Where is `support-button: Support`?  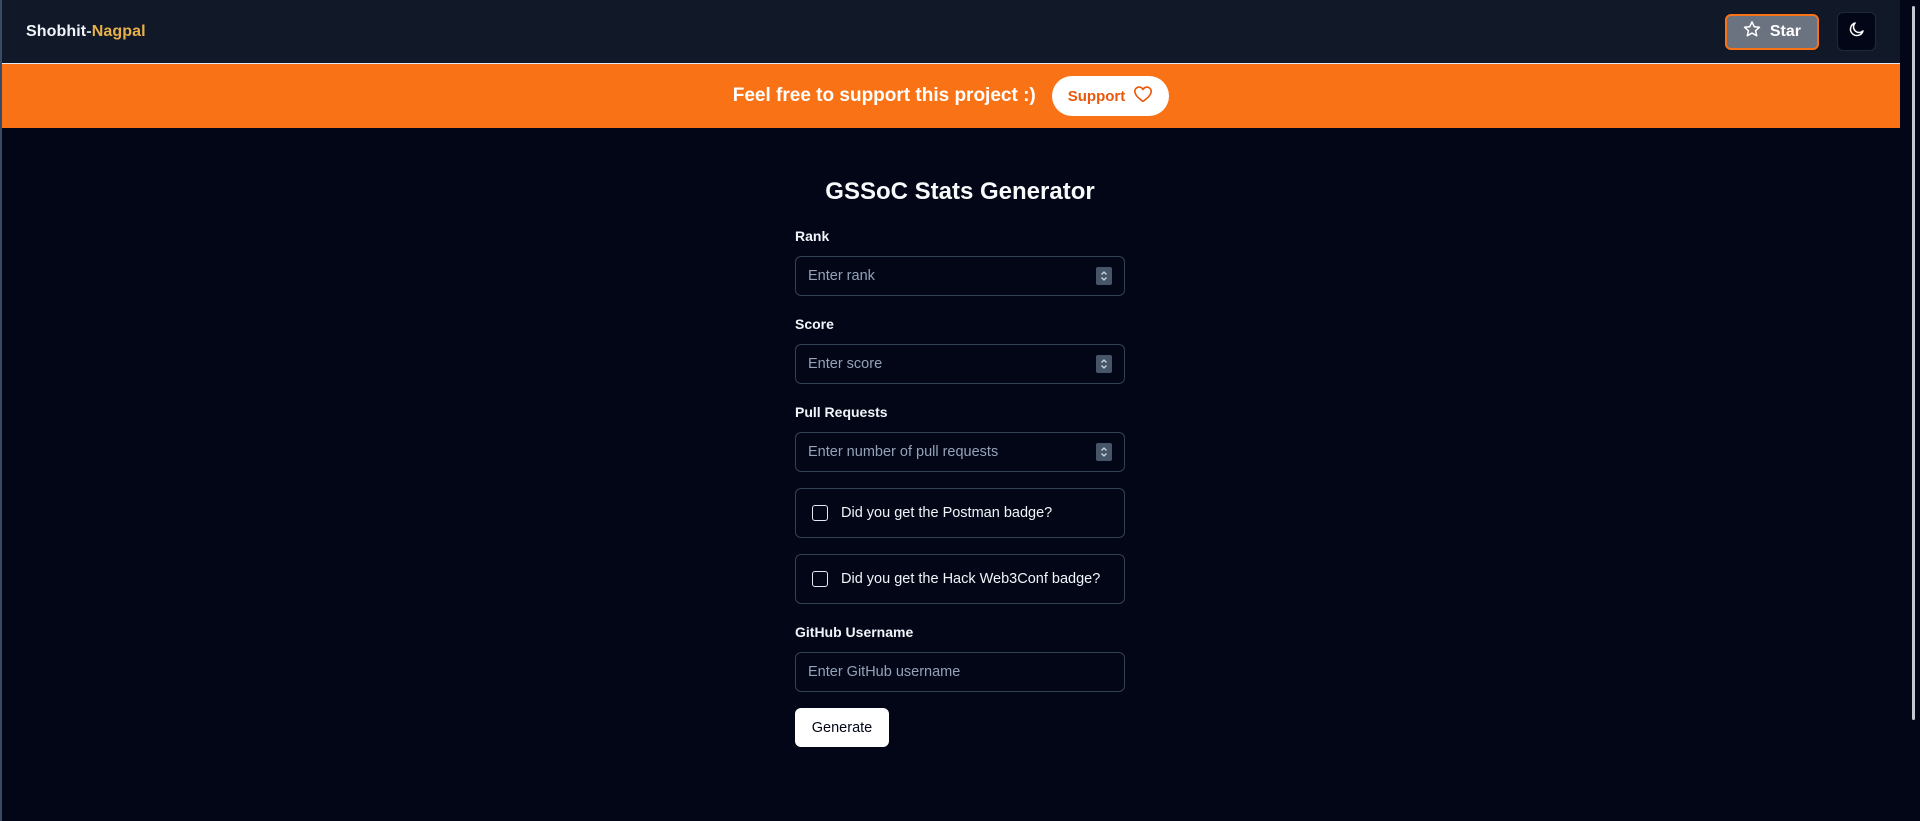 support-button: Support is located at coordinates (1110, 96).